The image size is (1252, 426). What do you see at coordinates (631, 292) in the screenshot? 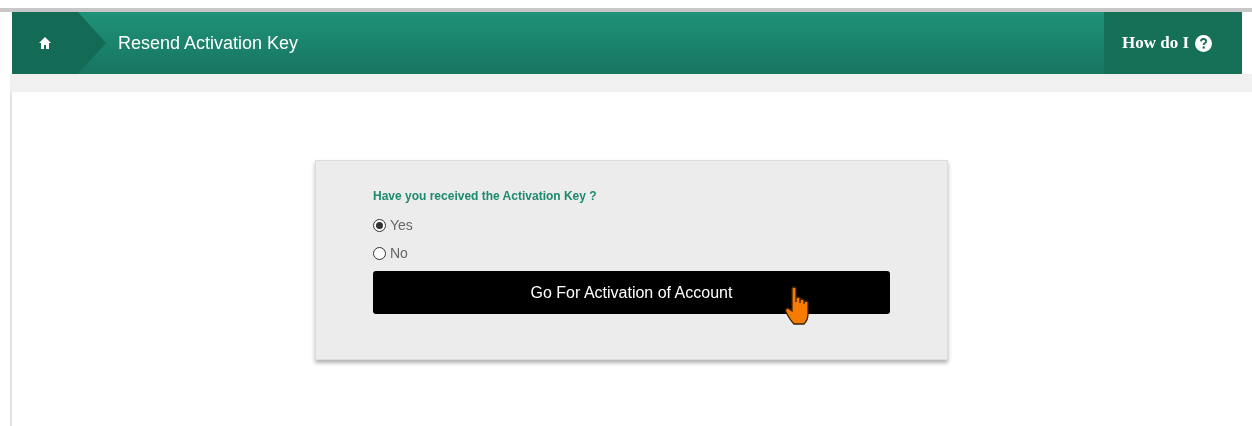
I see `activation-button: Go For Activation of Account` at bounding box center [631, 292].